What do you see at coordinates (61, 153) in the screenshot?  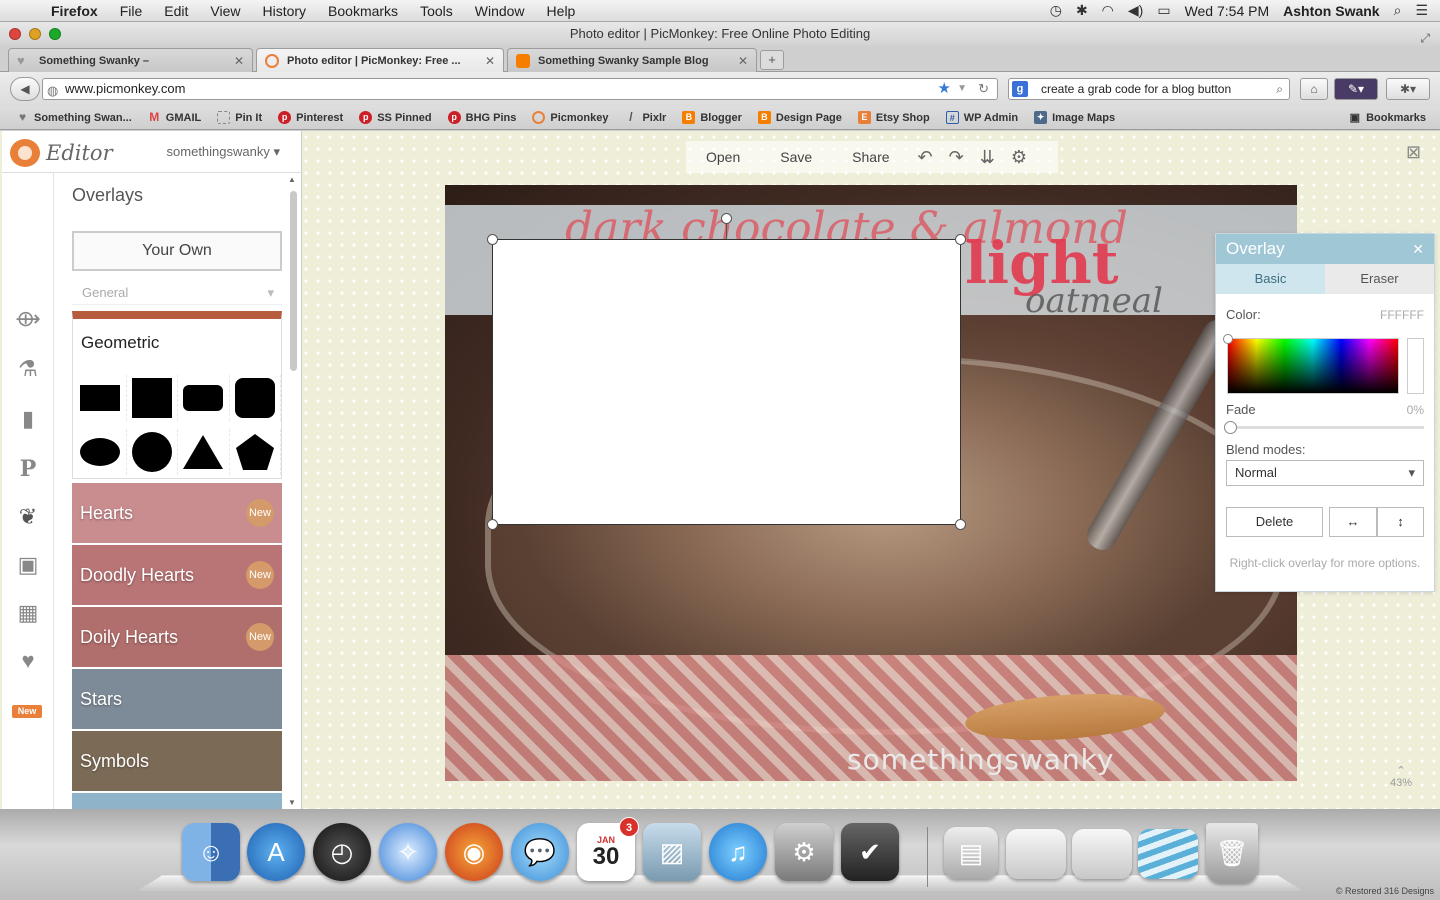 I see `picmonkey-logo: Editor` at bounding box center [61, 153].